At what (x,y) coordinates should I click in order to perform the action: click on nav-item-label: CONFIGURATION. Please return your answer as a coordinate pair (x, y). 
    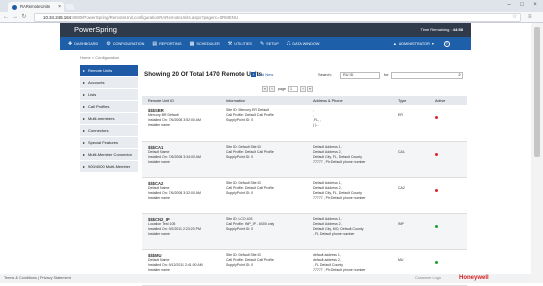
    Looking at the image, I should click on (128, 43).